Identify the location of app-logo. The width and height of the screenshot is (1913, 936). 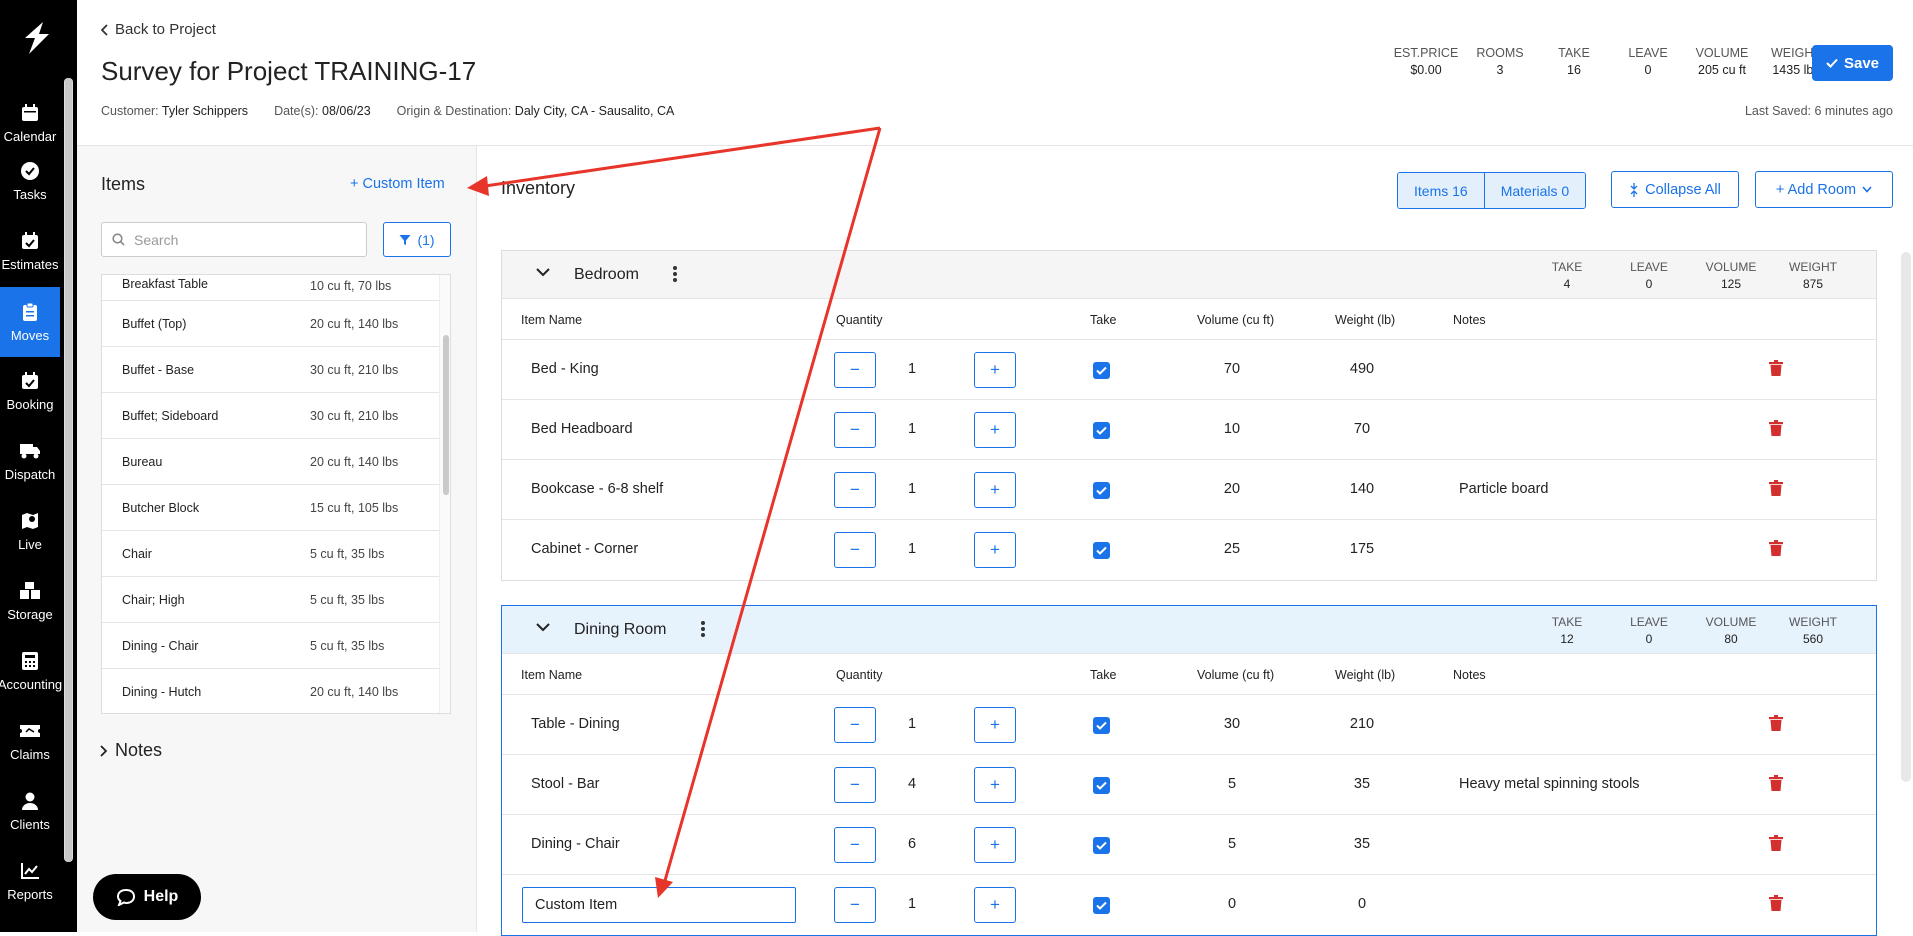
(37, 38).